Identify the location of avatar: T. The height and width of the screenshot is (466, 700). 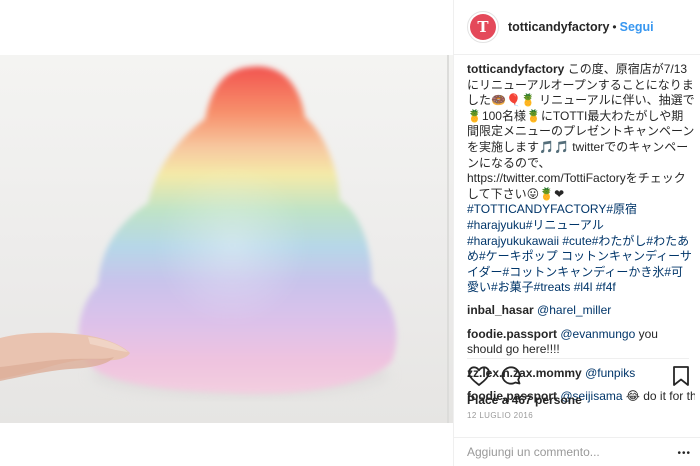
(483, 27).